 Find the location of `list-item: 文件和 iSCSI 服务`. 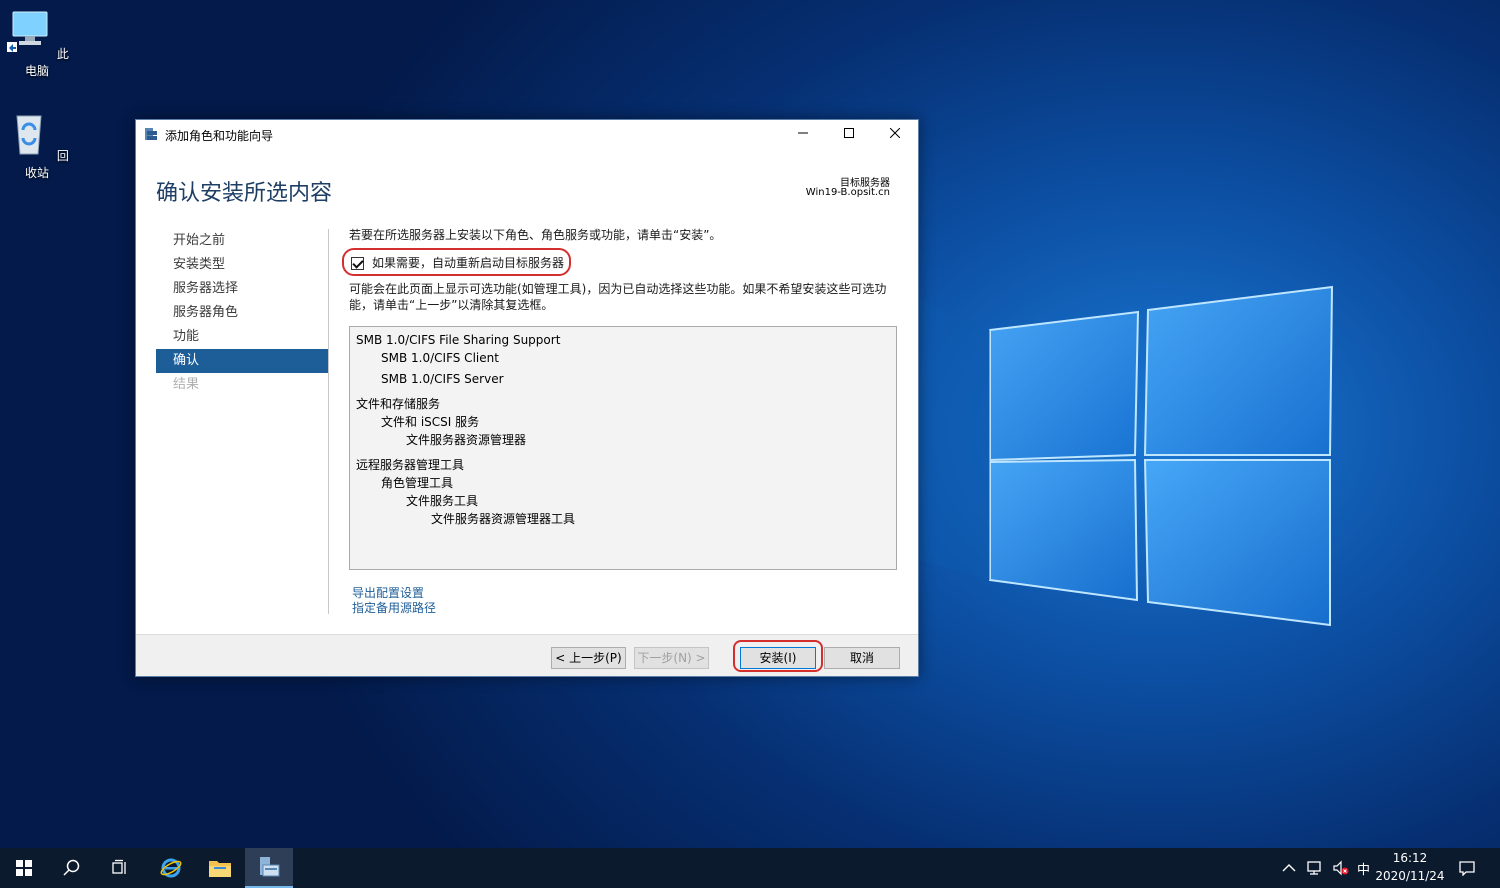

list-item: 文件和 iSCSI 服务 is located at coordinates (430, 422).